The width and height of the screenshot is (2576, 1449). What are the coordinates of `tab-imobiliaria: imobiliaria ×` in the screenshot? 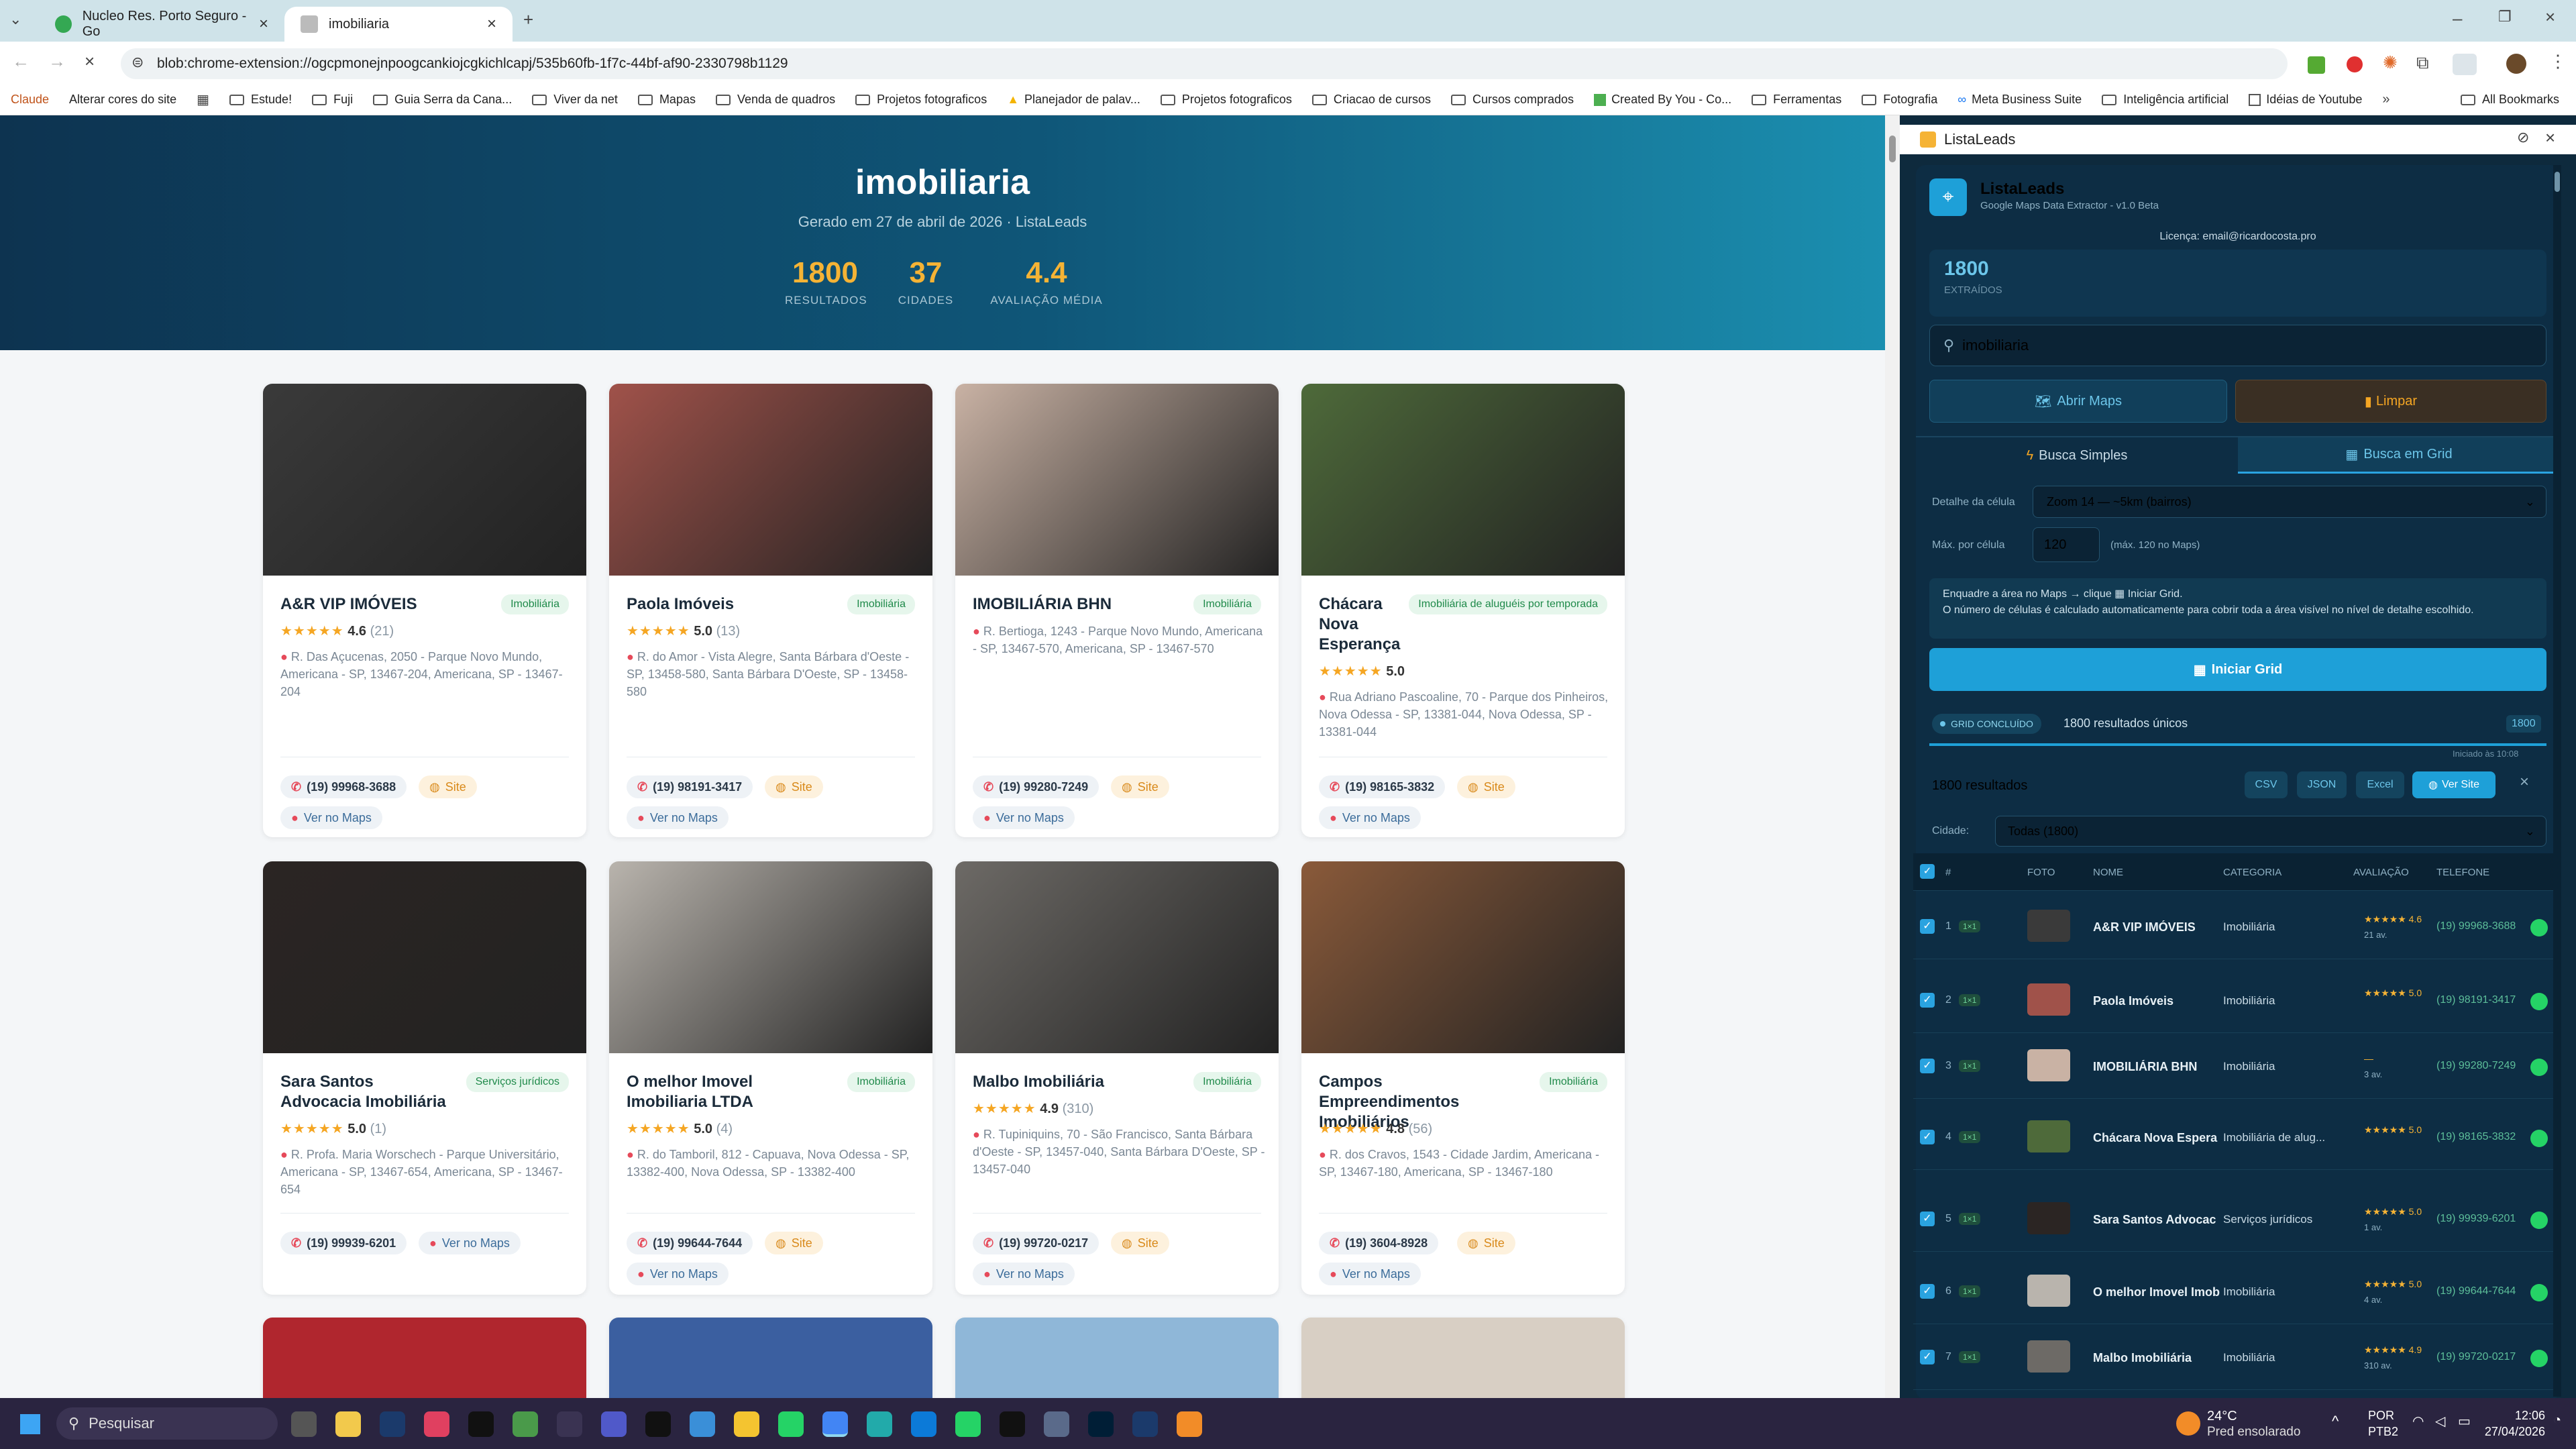 It's located at (398, 24).